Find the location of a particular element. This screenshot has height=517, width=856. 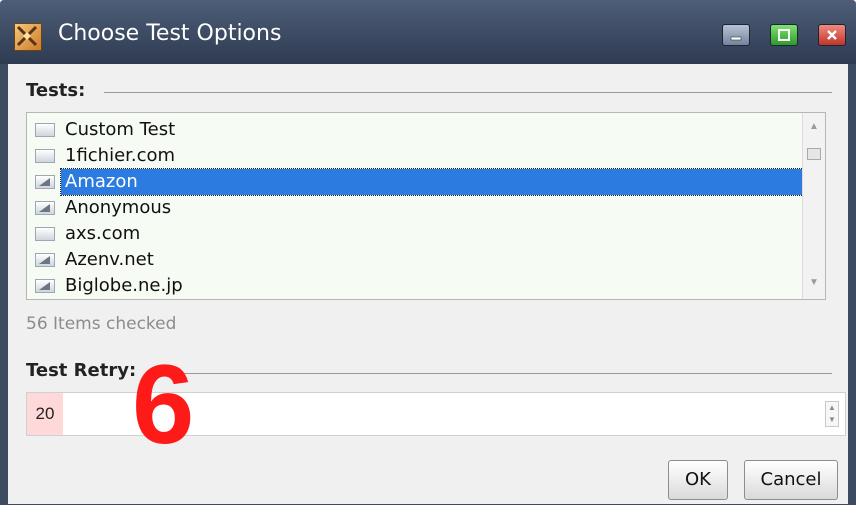

list-item-label: 1fichier.com is located at coordinates (120, 155).